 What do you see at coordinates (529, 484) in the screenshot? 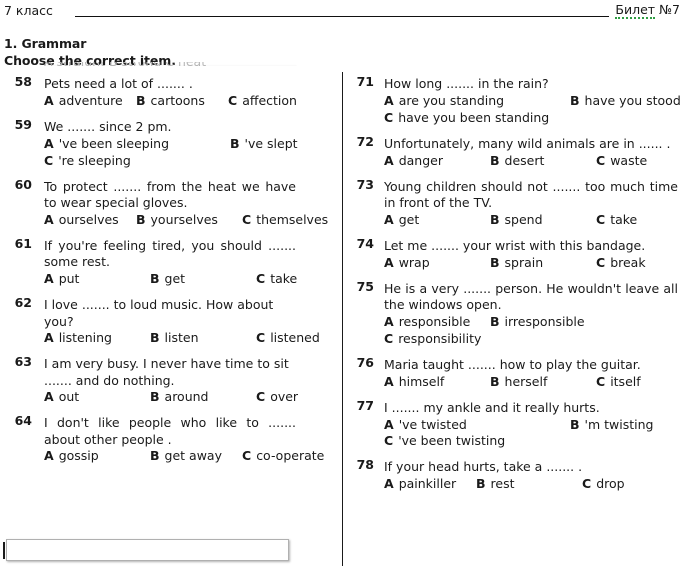
I see `option-choice-b: Brest` at bounding box center [529, 484].